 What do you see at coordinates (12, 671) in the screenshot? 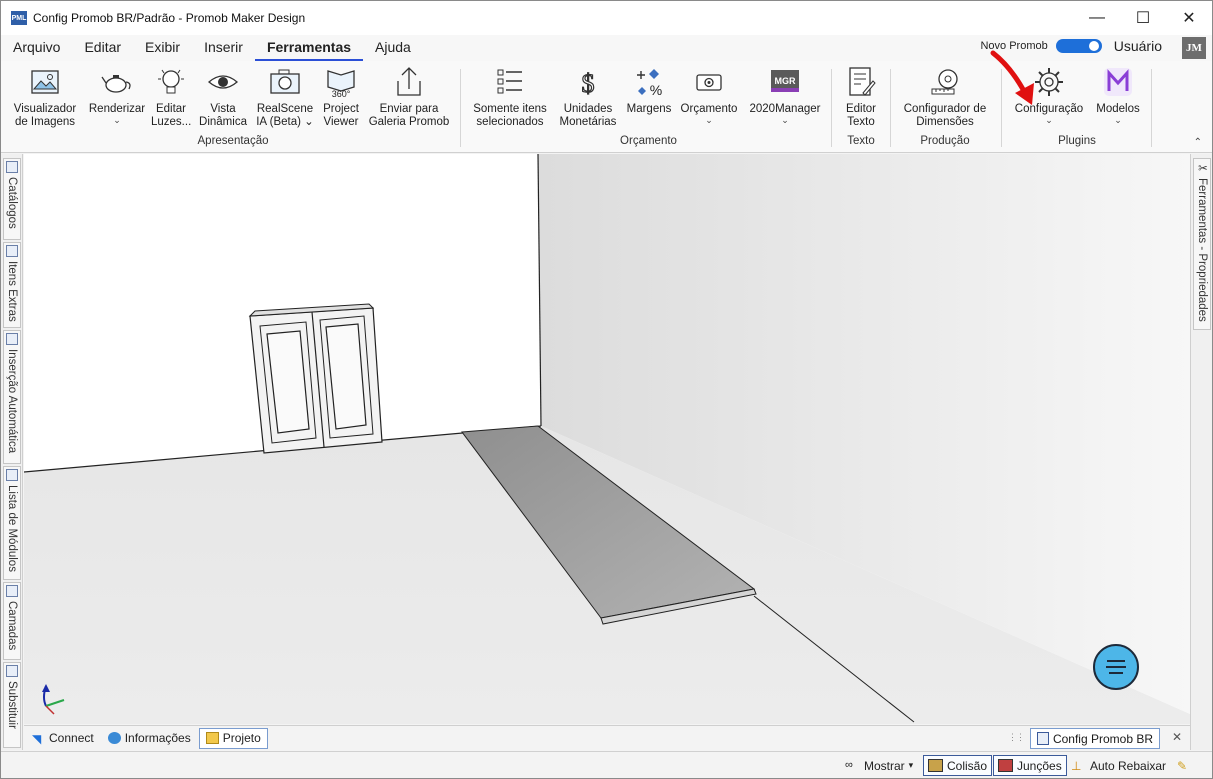
I see `replace-icon` at bounding box center [12, 671].